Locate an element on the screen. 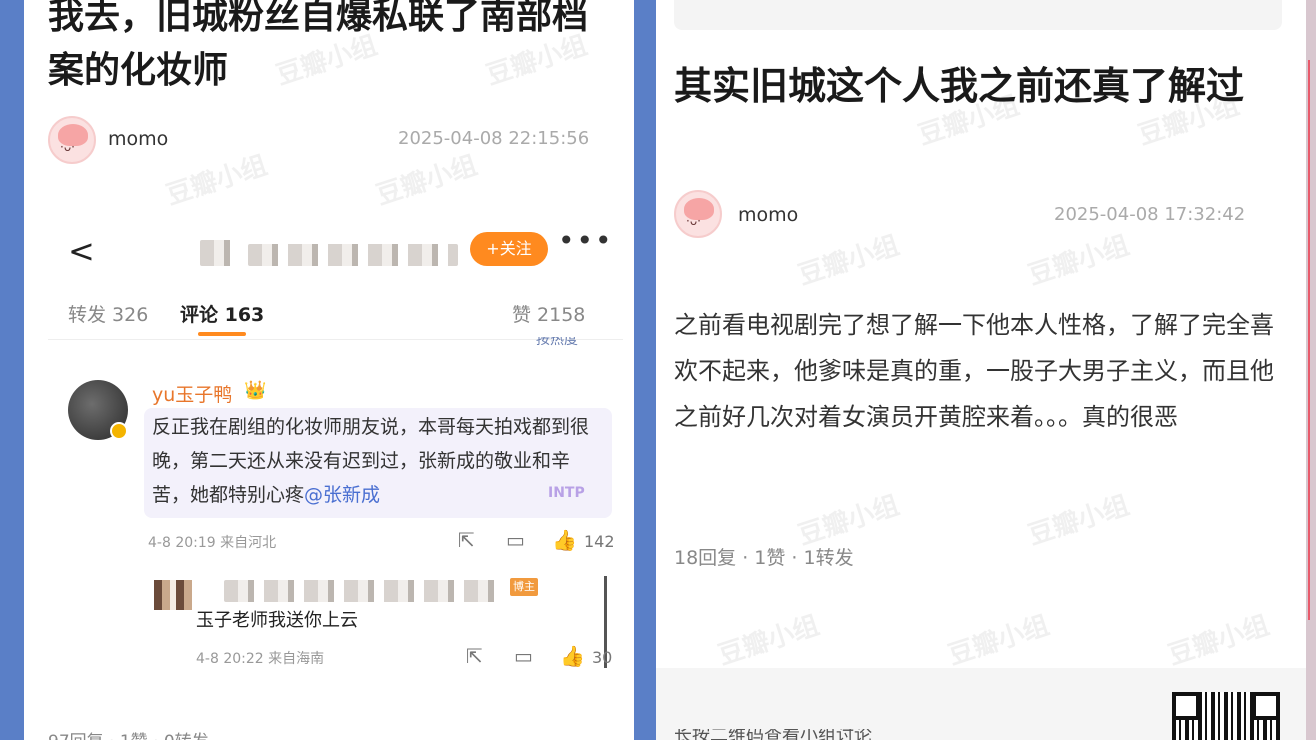 This screenshot has height=740, width=1316. back-arrow-icon: < is located at coordinates (81, 251).